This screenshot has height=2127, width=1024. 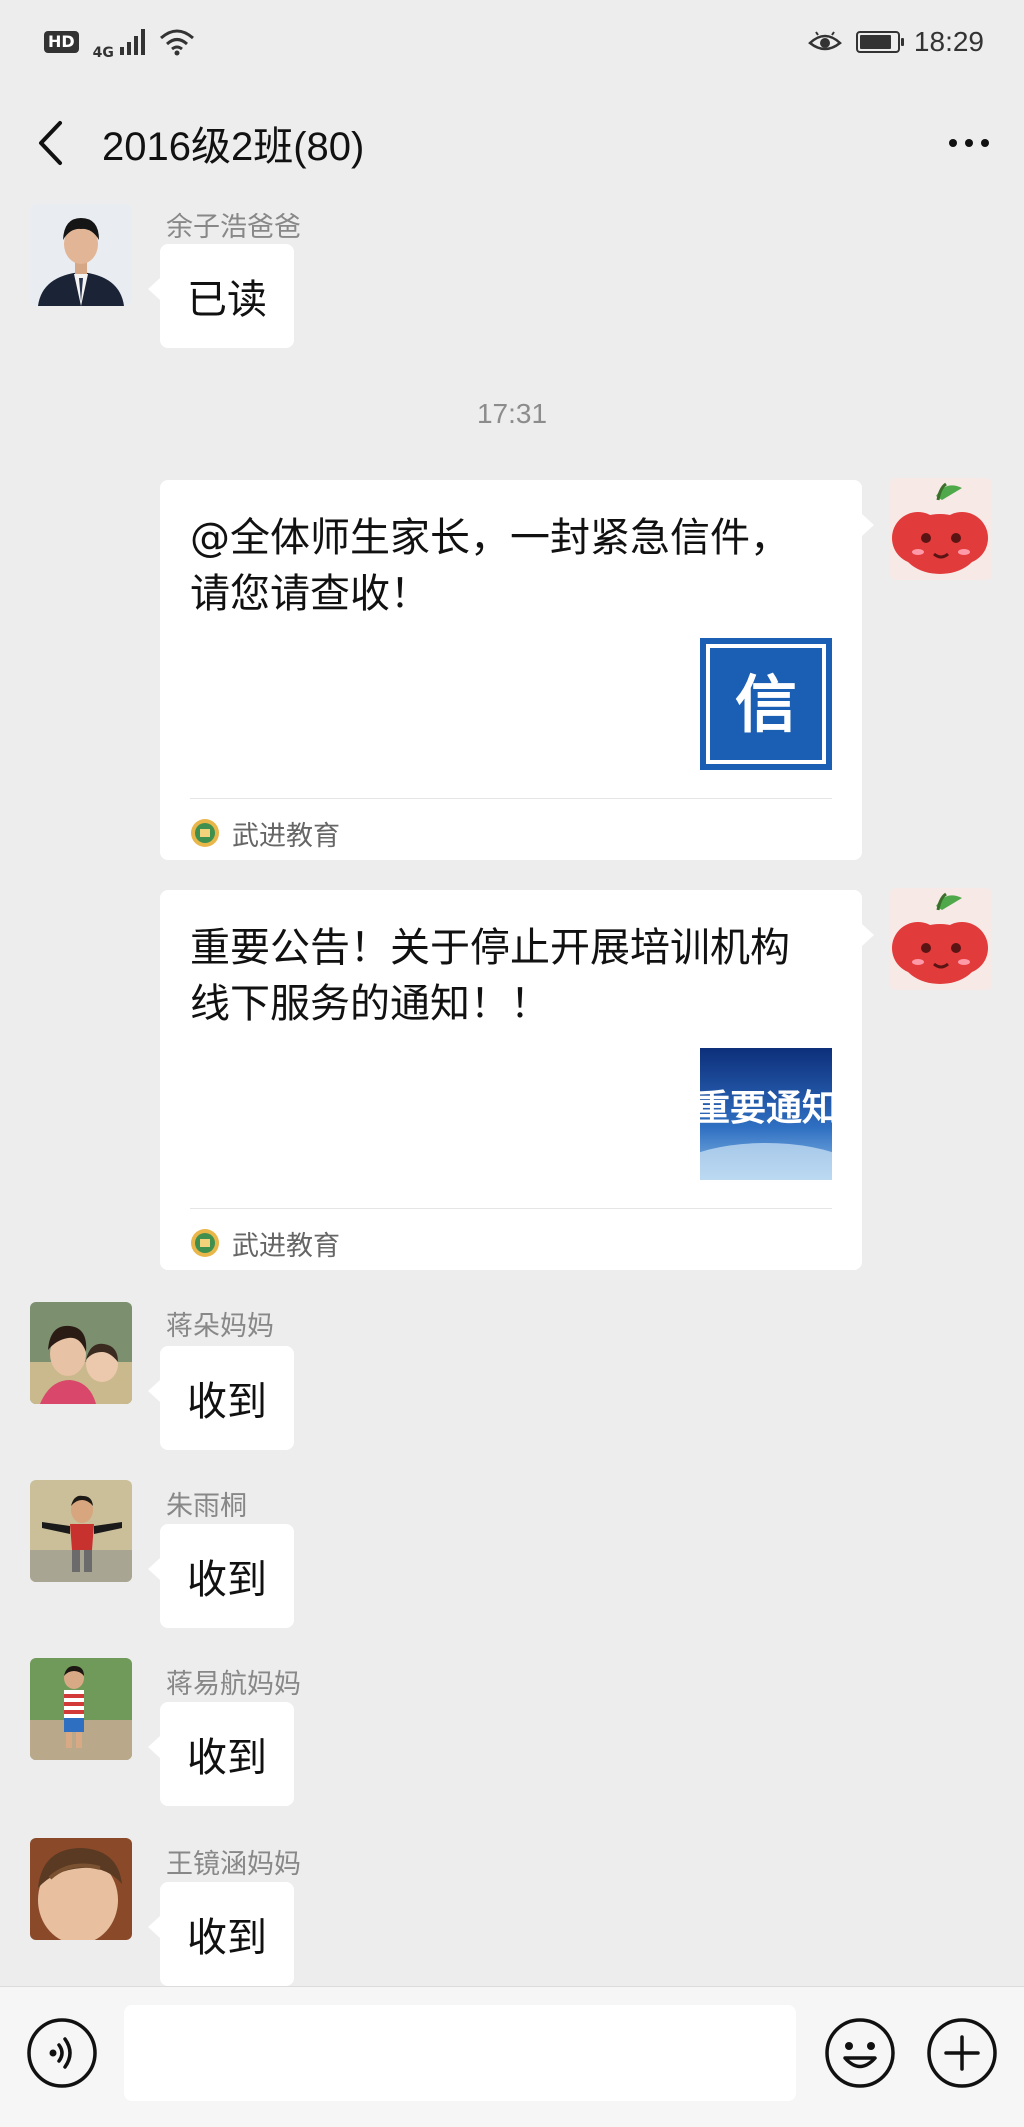 What do you see at coordinates (875, 42) in the screenshot?
I see `battery-level` at bounding box center [875, 42].